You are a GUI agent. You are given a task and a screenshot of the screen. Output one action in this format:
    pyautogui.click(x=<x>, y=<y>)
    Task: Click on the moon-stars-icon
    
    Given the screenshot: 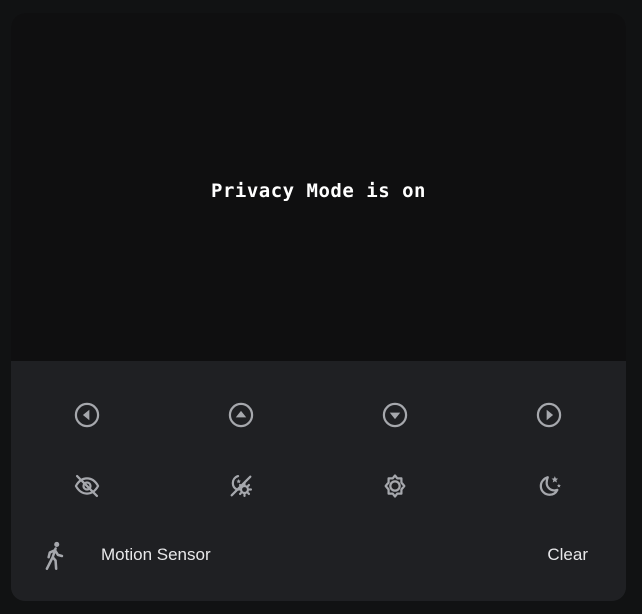 What is the action you would take?
    pyautogui.click(x=550, y=486)
    